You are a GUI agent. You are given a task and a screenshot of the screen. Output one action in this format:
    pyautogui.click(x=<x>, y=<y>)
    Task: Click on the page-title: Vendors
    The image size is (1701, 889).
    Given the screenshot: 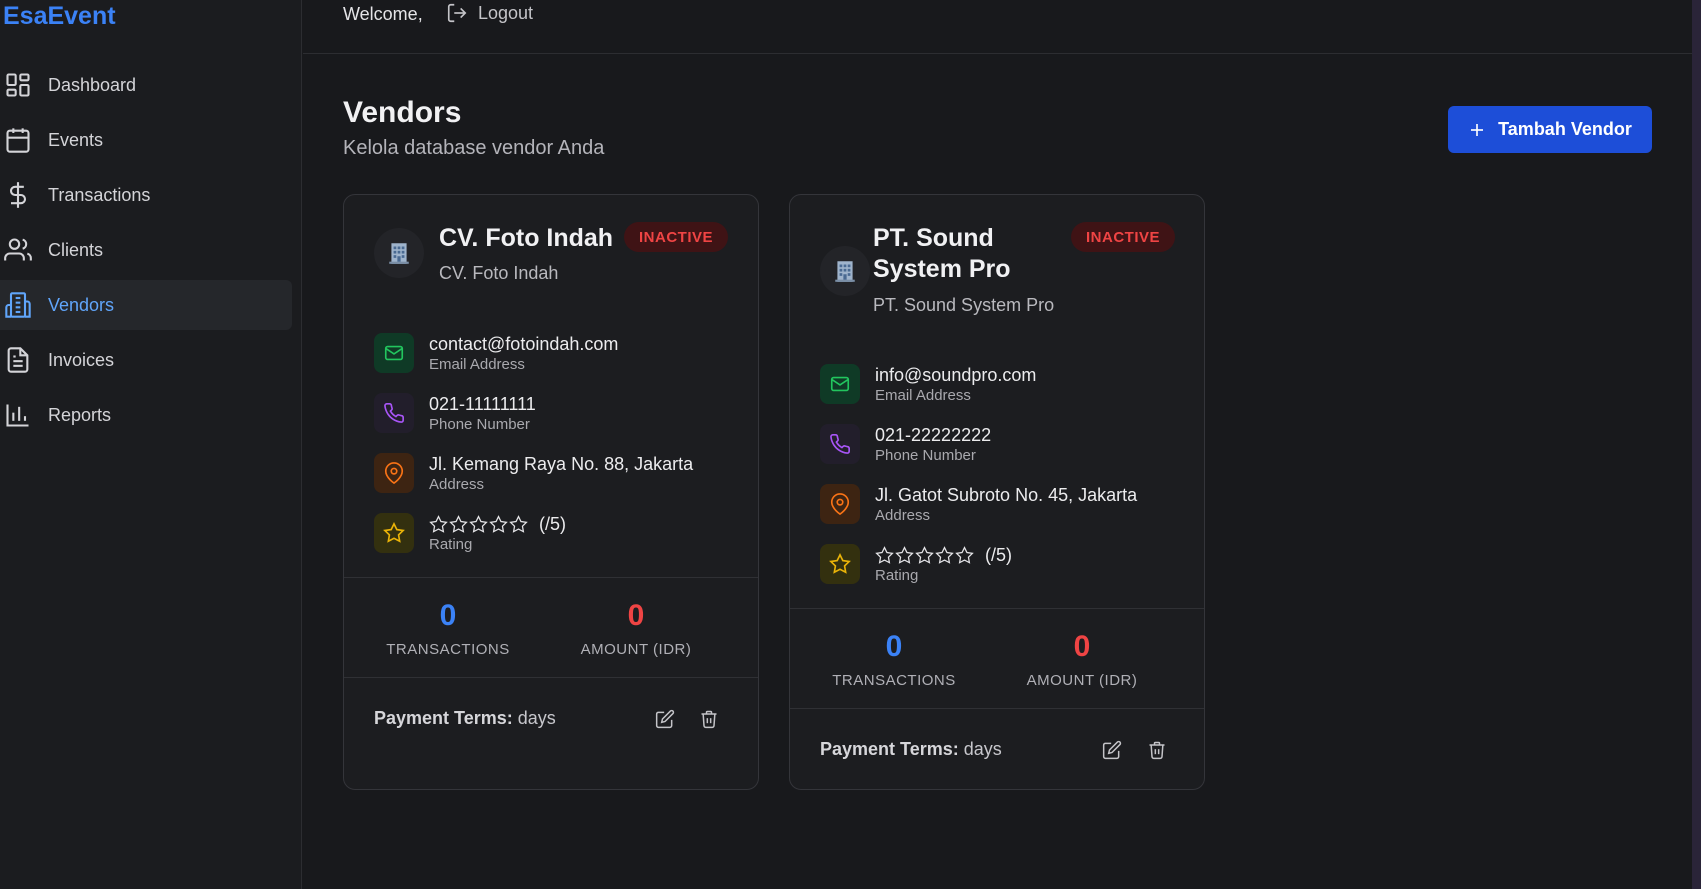 What is the action you would take?
    pyautogui.click(x=402, y=112)
    